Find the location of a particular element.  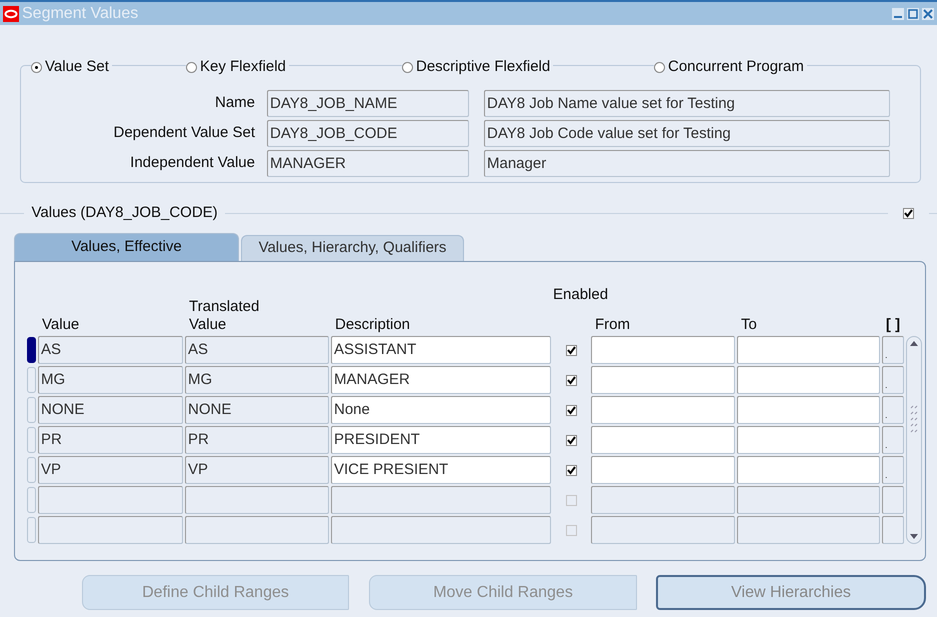

table-cell: None is located at coordinates (441, 410).